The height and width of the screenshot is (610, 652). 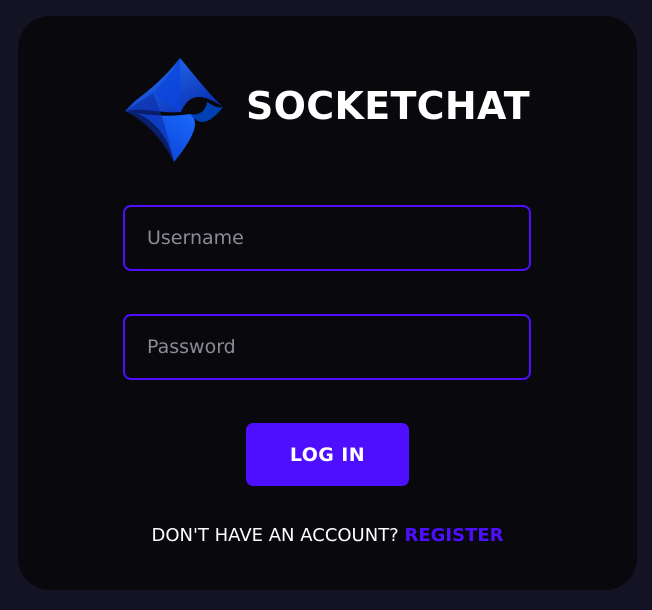 I want to click on login-button: LOG IN, so click(x=327, y=454).